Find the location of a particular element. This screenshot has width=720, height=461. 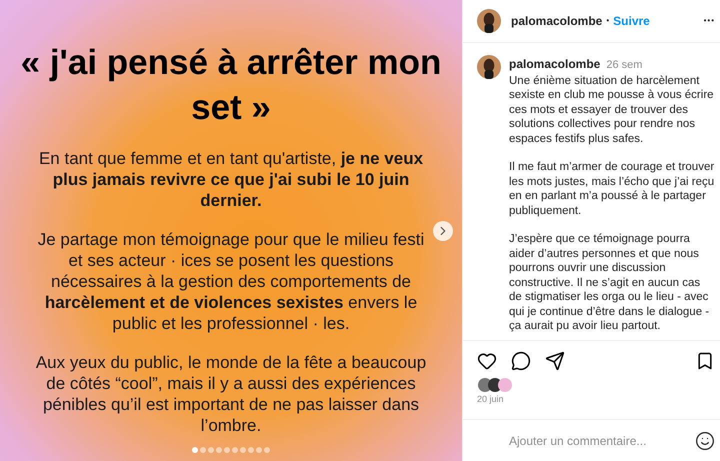

caption-username: palomacolombe is located at coordinates (554, 64).